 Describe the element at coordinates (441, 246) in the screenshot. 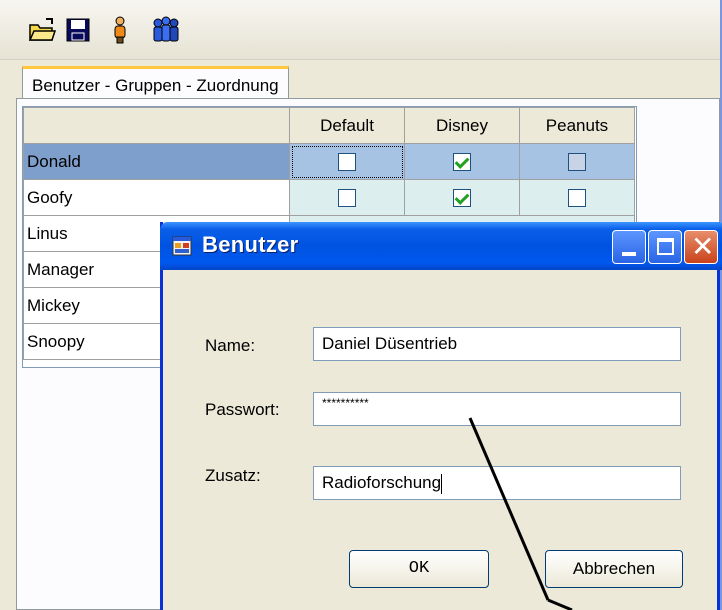

I see `dialog-titlebar: Benutzer ✕` at that location.